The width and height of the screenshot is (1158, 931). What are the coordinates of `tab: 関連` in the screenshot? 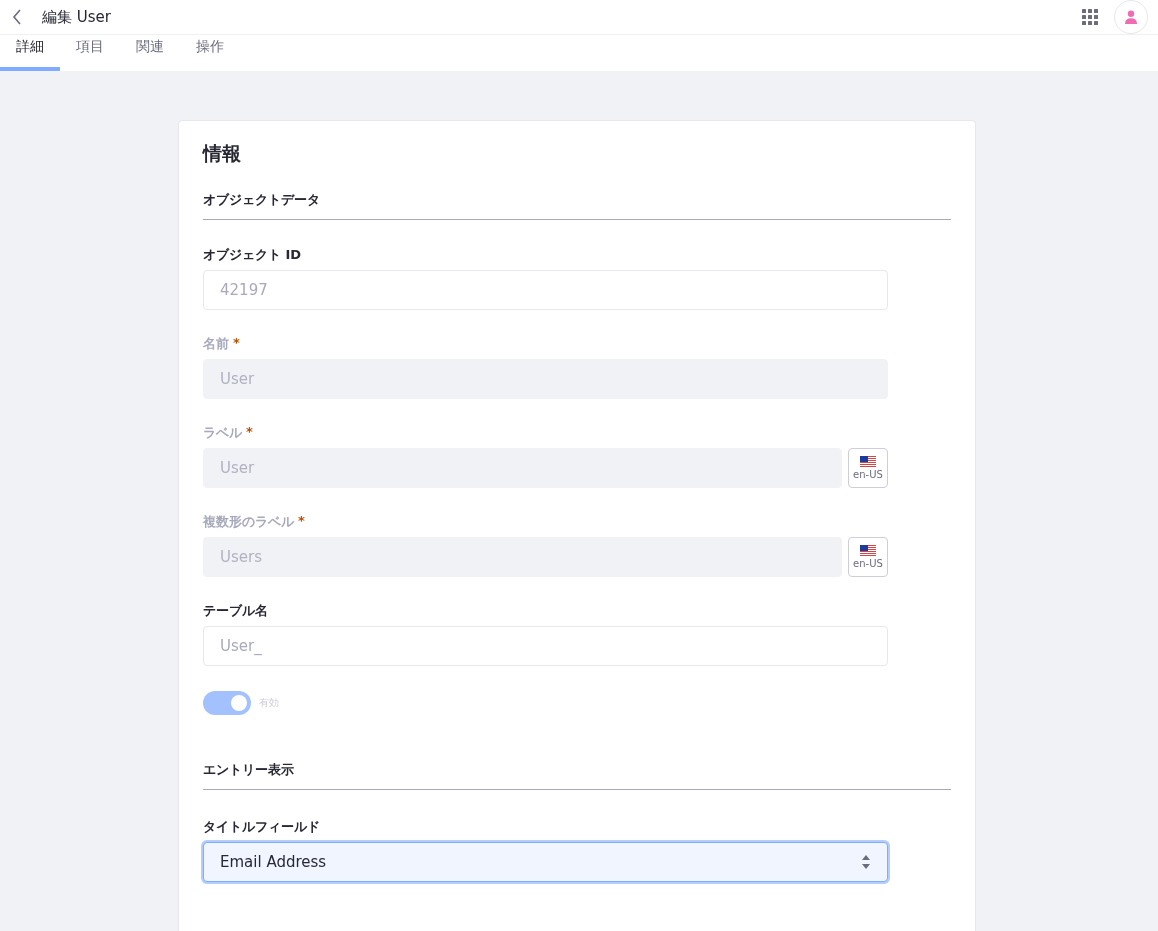 It's located at (150, 53).